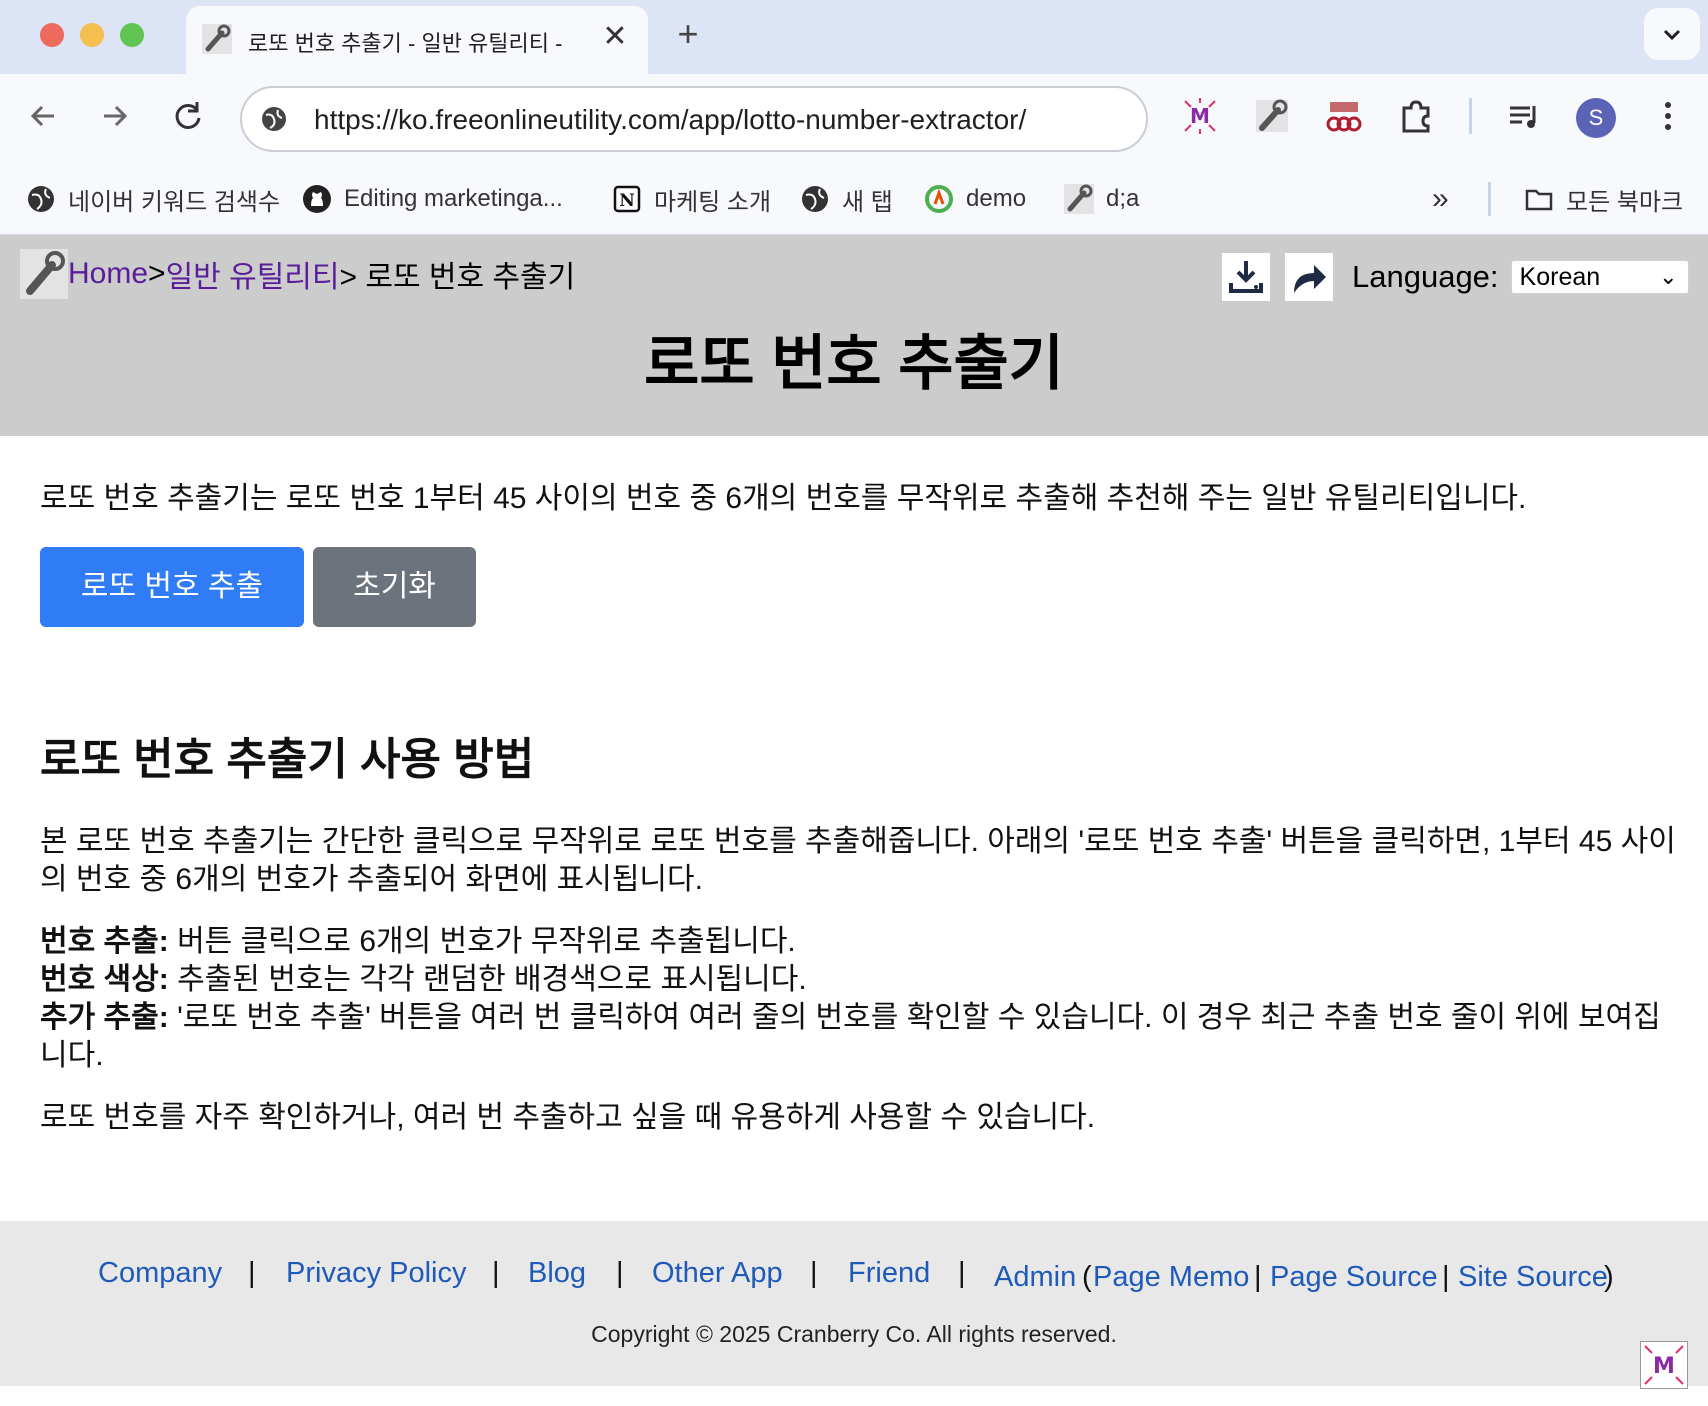 The height and width of the screenshot is (1406, 1708). I want to click on tab-search-button, so click(1672, 34).